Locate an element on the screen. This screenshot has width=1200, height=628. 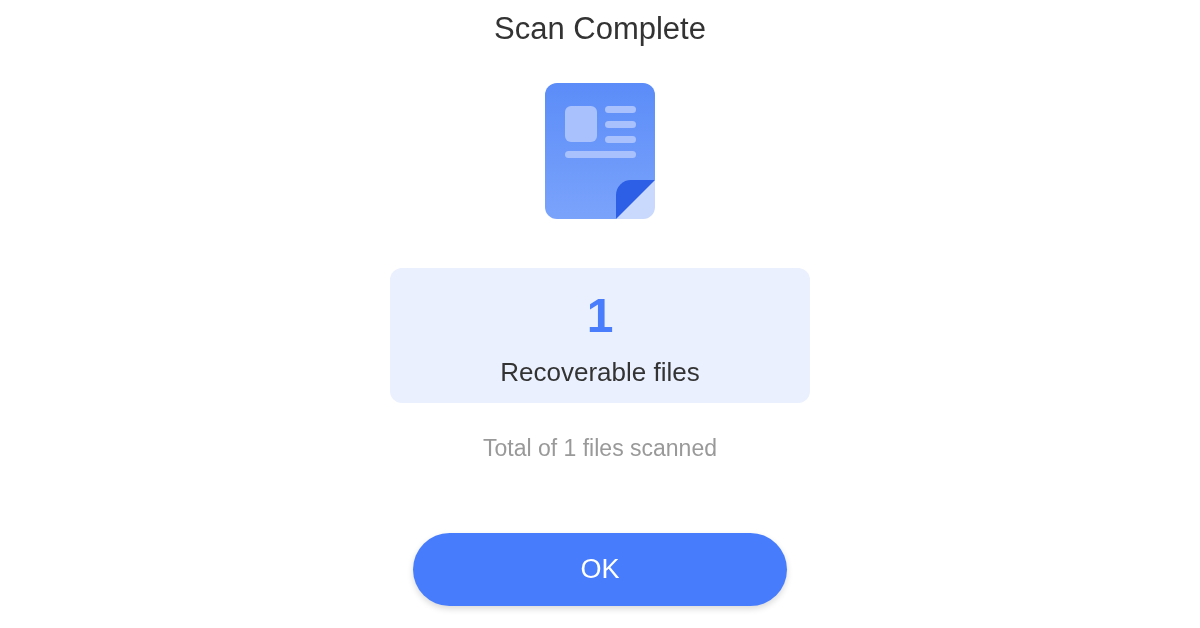
document-icon is located at coordinates (600, 151).